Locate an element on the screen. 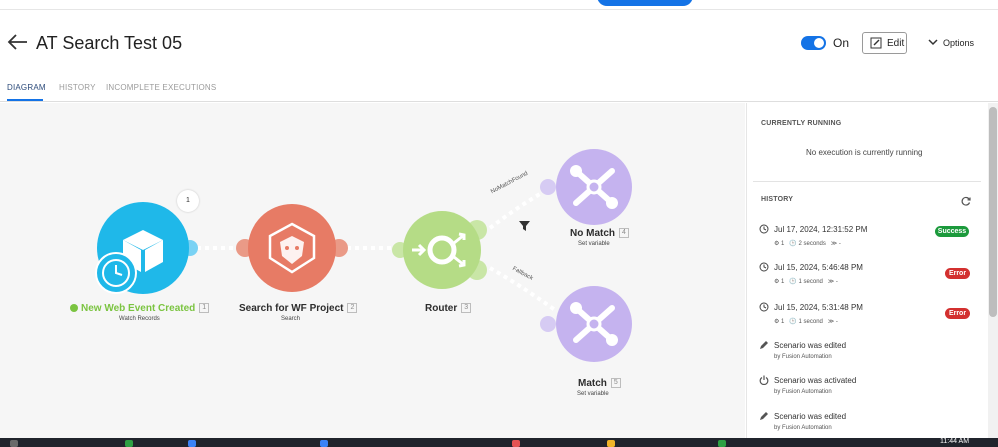 This screenshot has width=998, height=447. node-label-router: Router 3 is located at coordinates (448, 308).